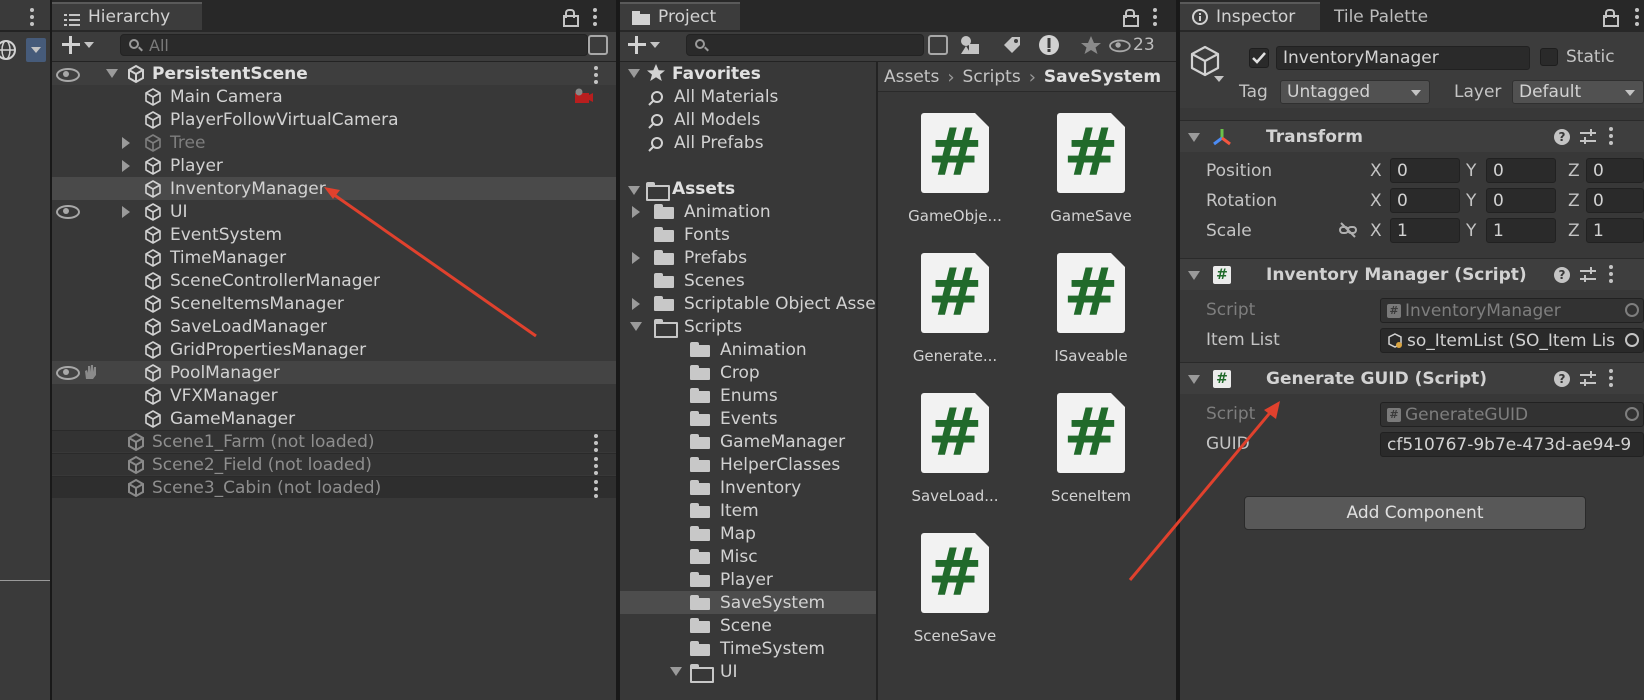 Image resolution: width=1644 pixels, height=700 pixels. I want to click on filter-by-type-icon, so click(971, 45).